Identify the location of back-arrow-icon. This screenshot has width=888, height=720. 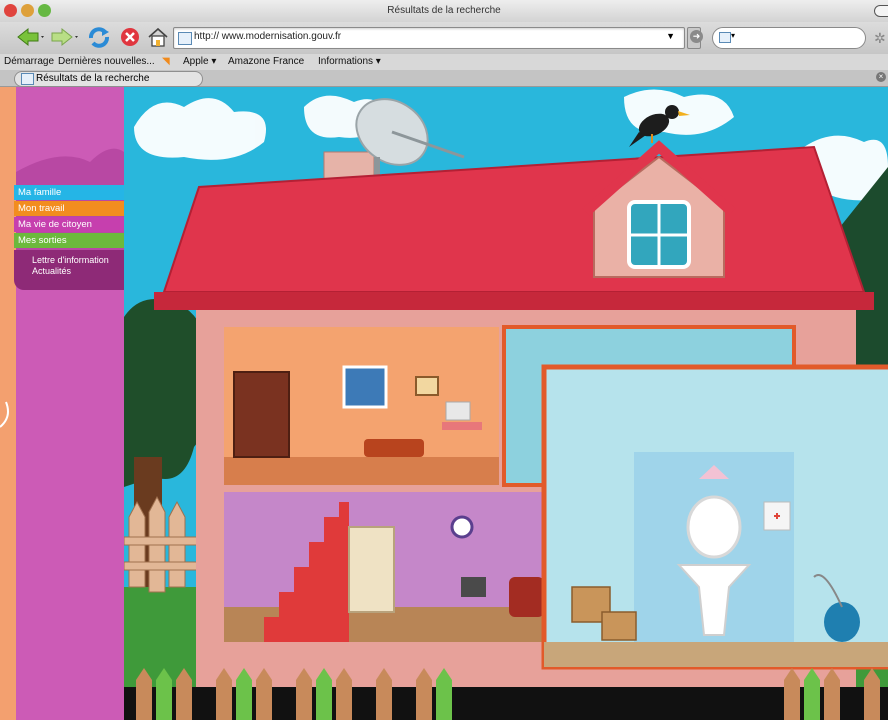
(30, 37).